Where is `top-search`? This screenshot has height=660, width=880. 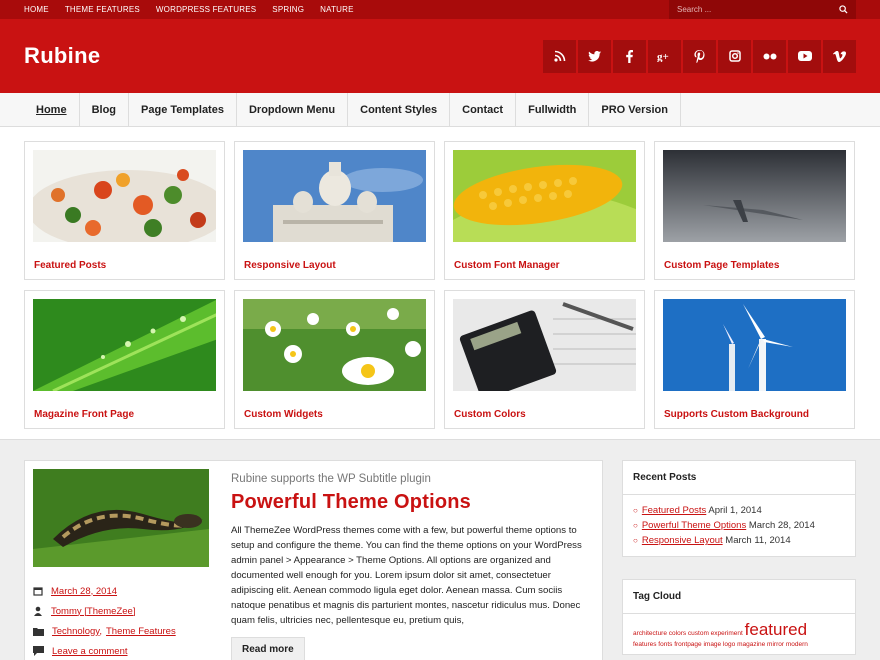 top-search is located at coordinates (762, 9).